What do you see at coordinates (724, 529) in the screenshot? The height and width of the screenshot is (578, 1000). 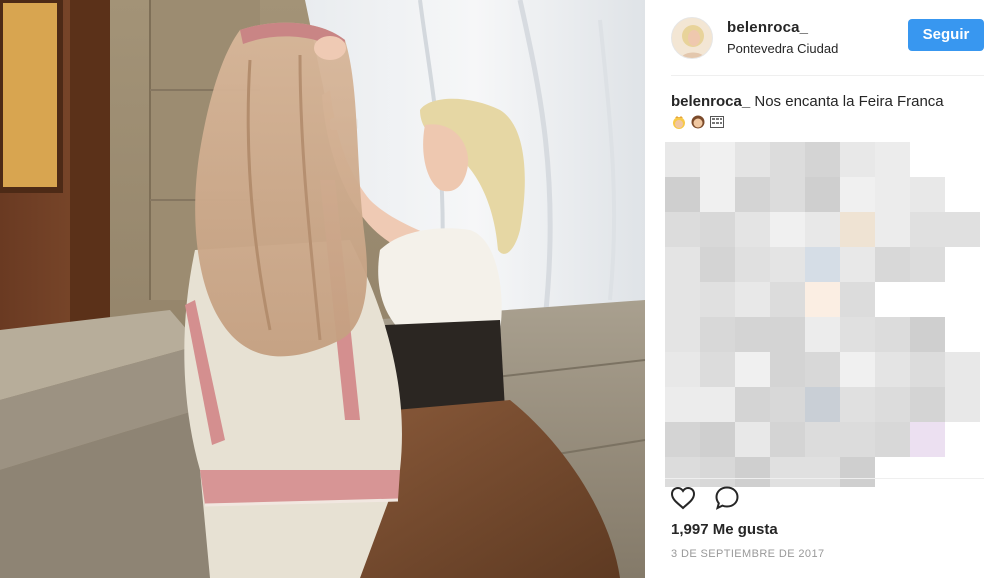 I see `likes-count: 1,997 Me gusta` at bounding box center [724, 529].